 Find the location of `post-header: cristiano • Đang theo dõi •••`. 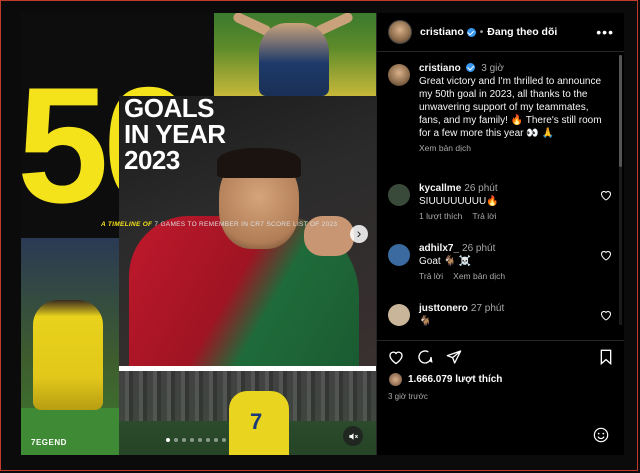

post-header: cristiano • Đang theo dõi ••• is located at coordinates (500, 32).